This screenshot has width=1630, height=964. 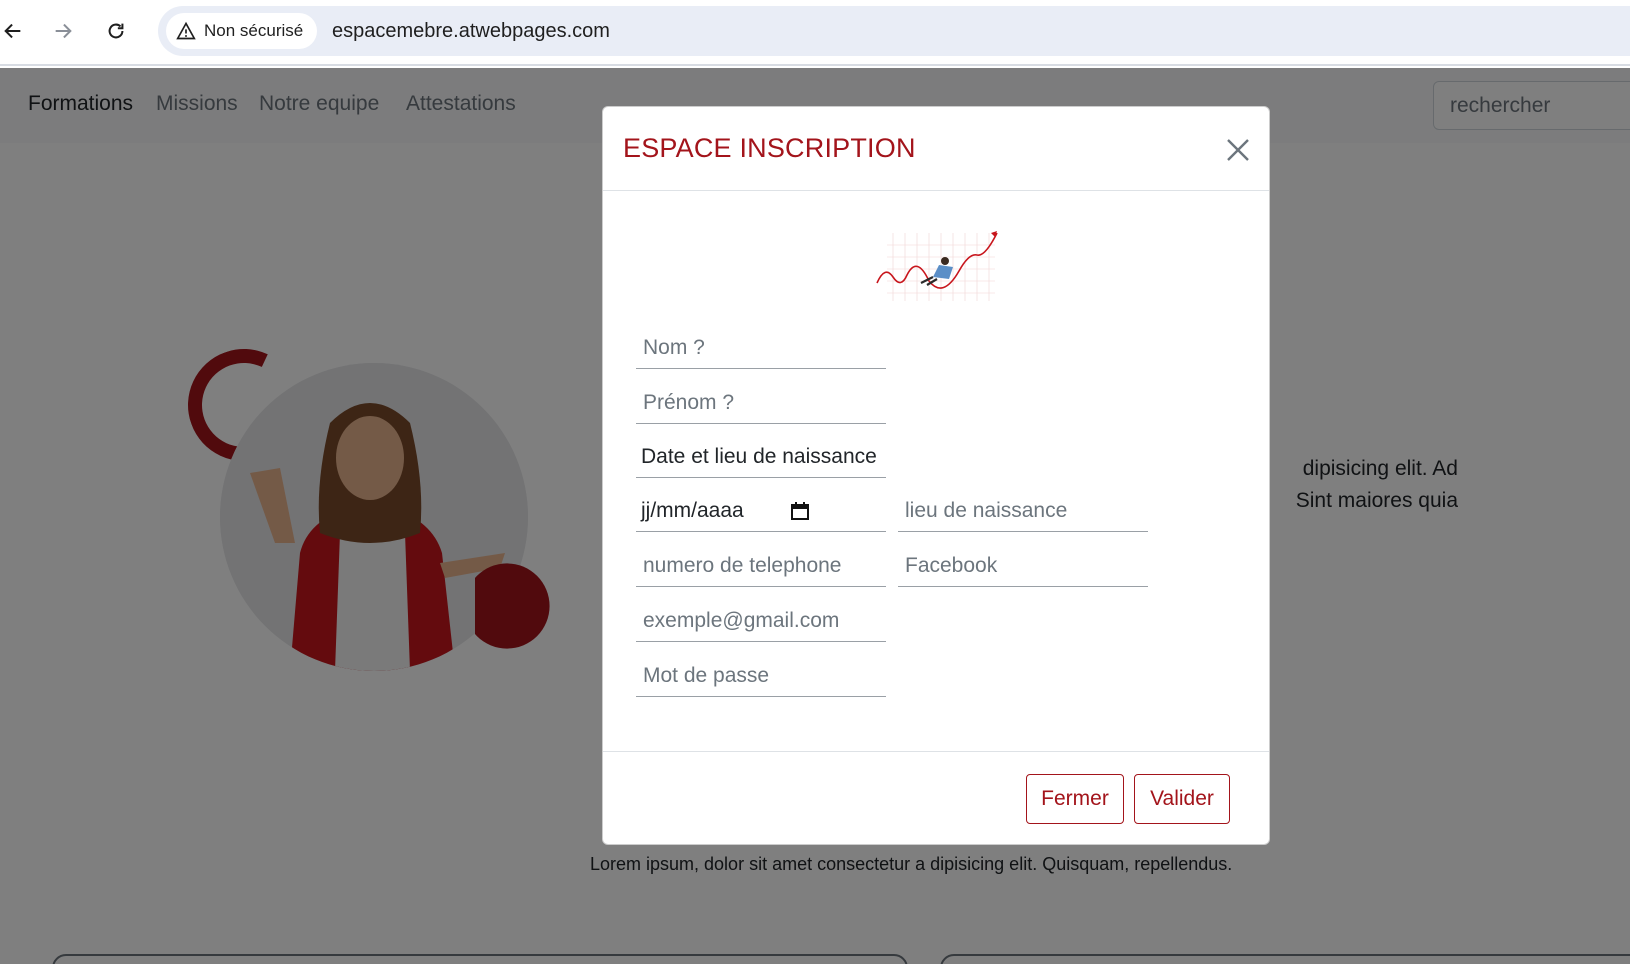 I want to click on prenom-input: Prénom ?, so click(x=761, y=404).